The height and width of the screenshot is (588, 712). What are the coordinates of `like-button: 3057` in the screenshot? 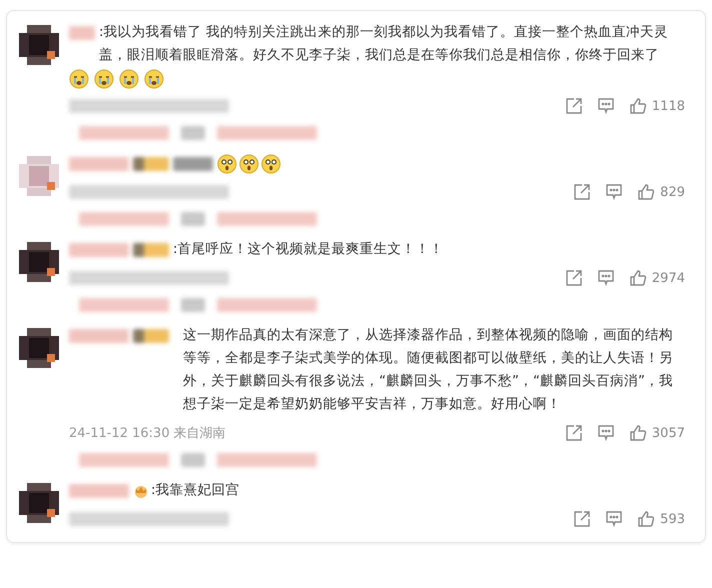 It's located at (656, 433).